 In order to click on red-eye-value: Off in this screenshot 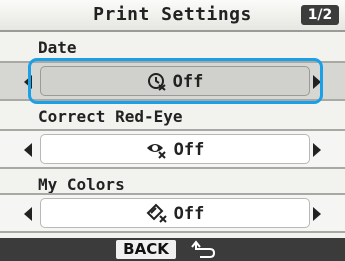, I will do `click(189, 150)`.